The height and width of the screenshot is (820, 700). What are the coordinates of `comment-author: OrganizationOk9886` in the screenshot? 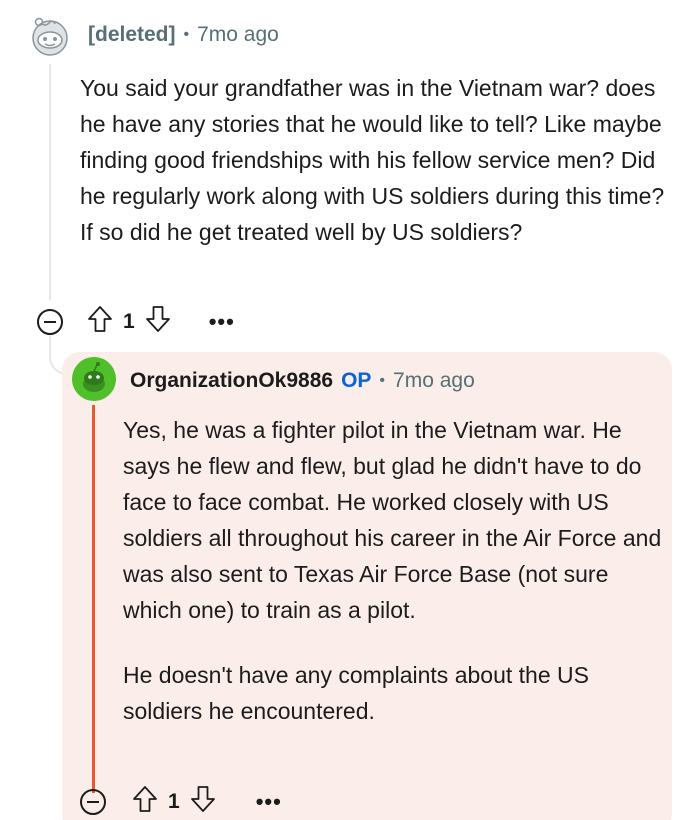 It's located at (231, 381).